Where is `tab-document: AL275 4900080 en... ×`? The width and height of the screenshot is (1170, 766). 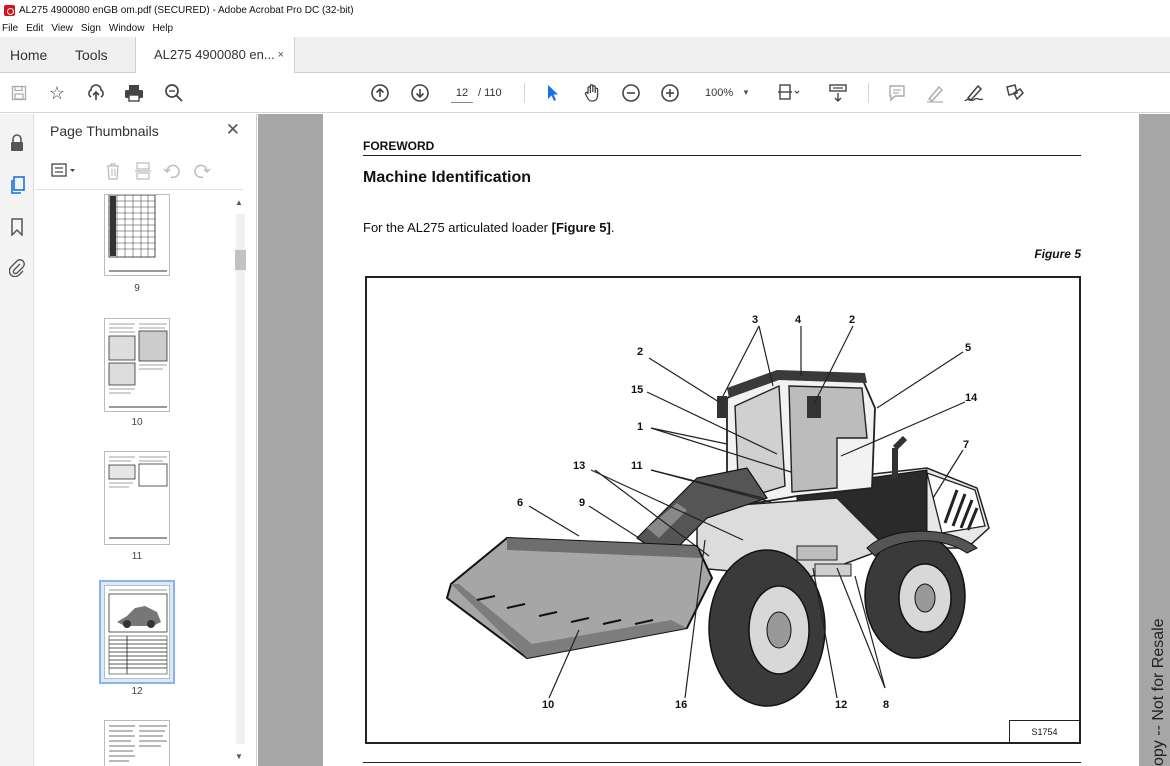 tab-document: AL275 4900080 en... × is located at coordinates (215, 55).